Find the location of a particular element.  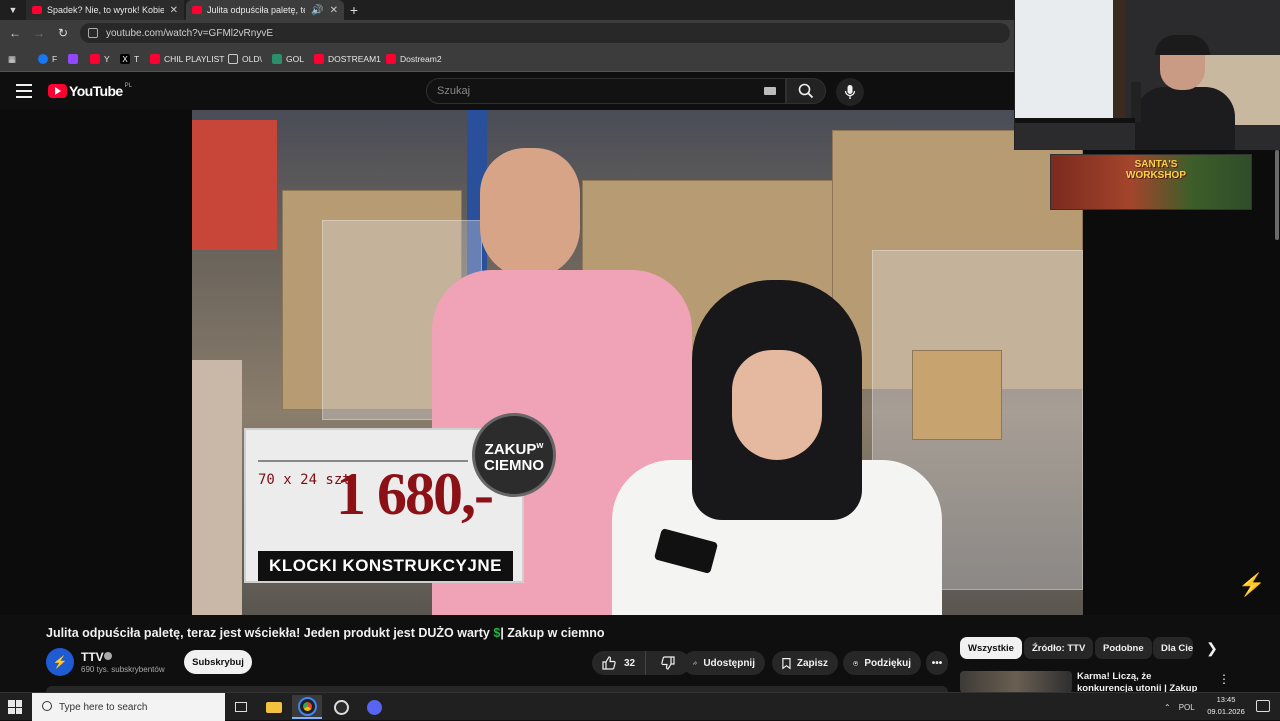

more-vertical-icon: ⋮ is located at coordinates (1224, 679).